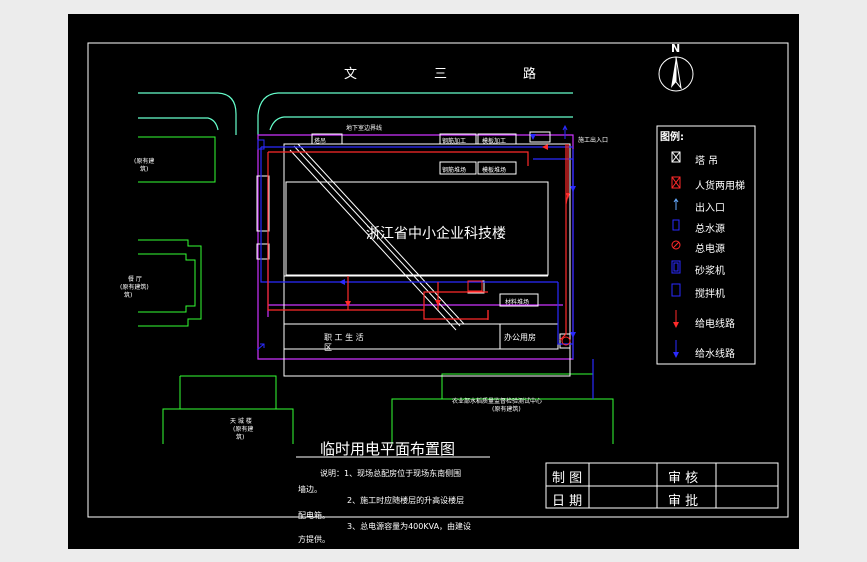  I want to click on note-line-5: 3、总电源容量为400KVA，由建设, so click(409, 526).